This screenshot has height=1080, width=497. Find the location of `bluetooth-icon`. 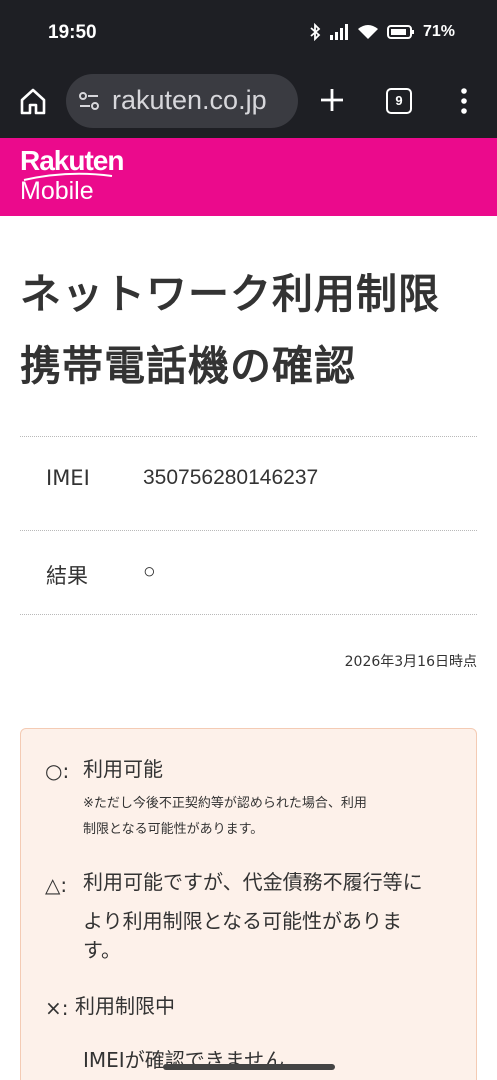

bluetooth-icon is located at coordinates (315, 32).